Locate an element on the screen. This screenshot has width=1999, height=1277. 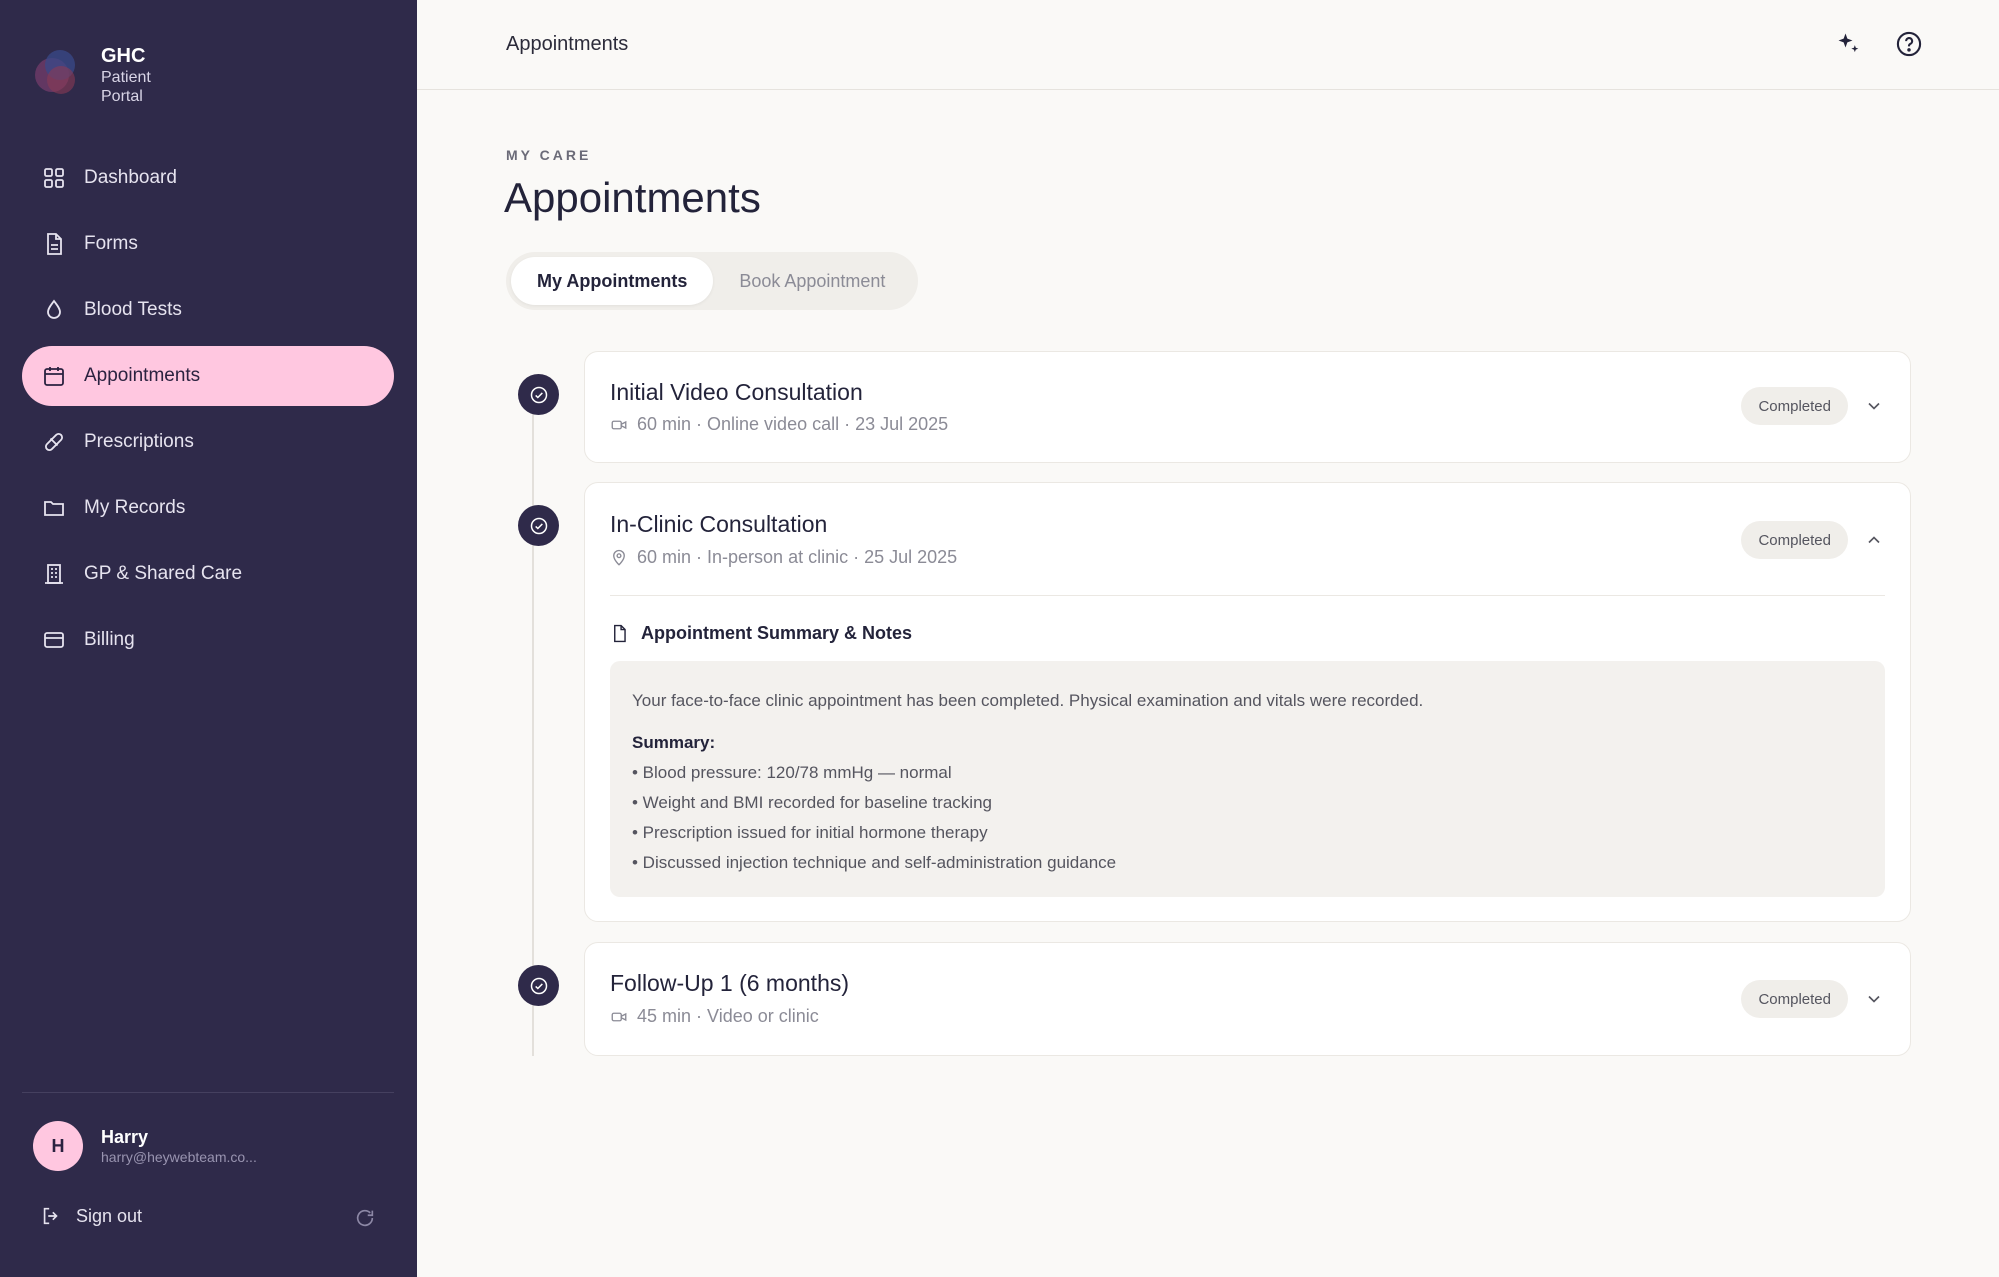
sidebar-item-appointments: Appointments is located at coordinates (208, 376).